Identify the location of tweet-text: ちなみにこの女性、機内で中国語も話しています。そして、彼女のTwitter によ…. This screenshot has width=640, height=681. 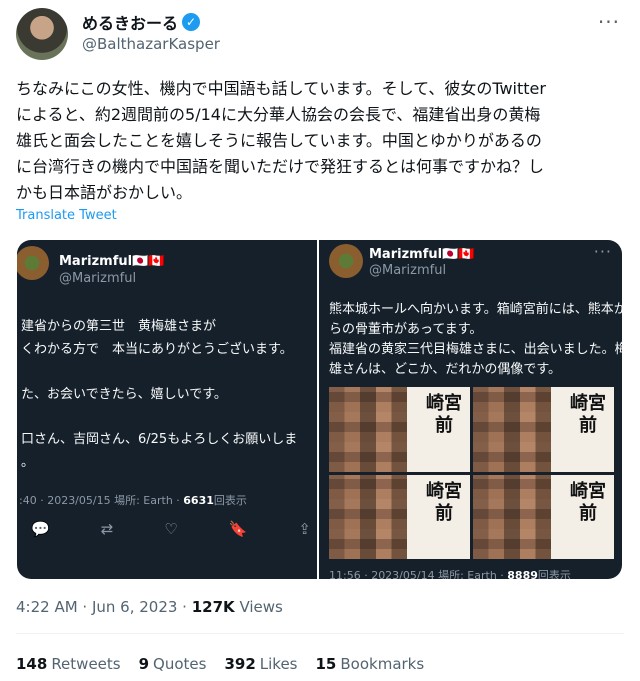
(281, 140).